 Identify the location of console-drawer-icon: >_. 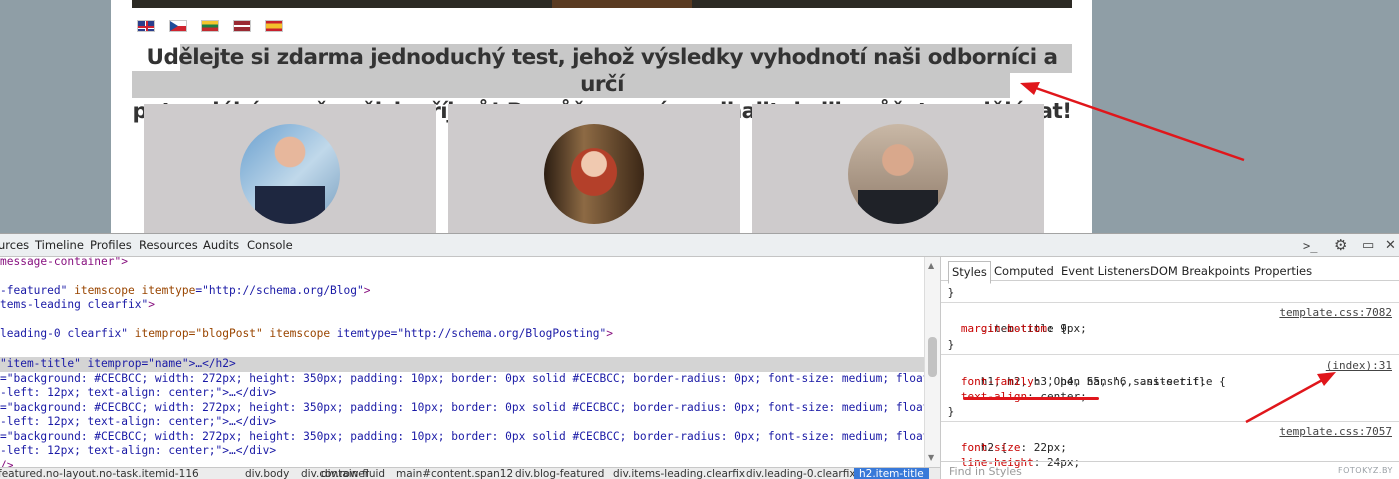
(1310, 246).